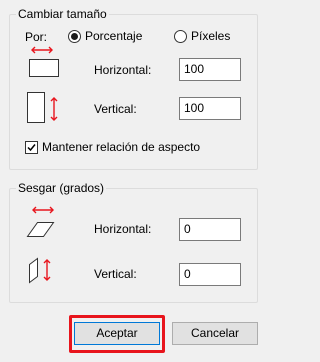 The image size is (320, 362). Describe the element at coordinates (36, 37) in the screenshot. I see `resize-by-label: Por:` at that location.